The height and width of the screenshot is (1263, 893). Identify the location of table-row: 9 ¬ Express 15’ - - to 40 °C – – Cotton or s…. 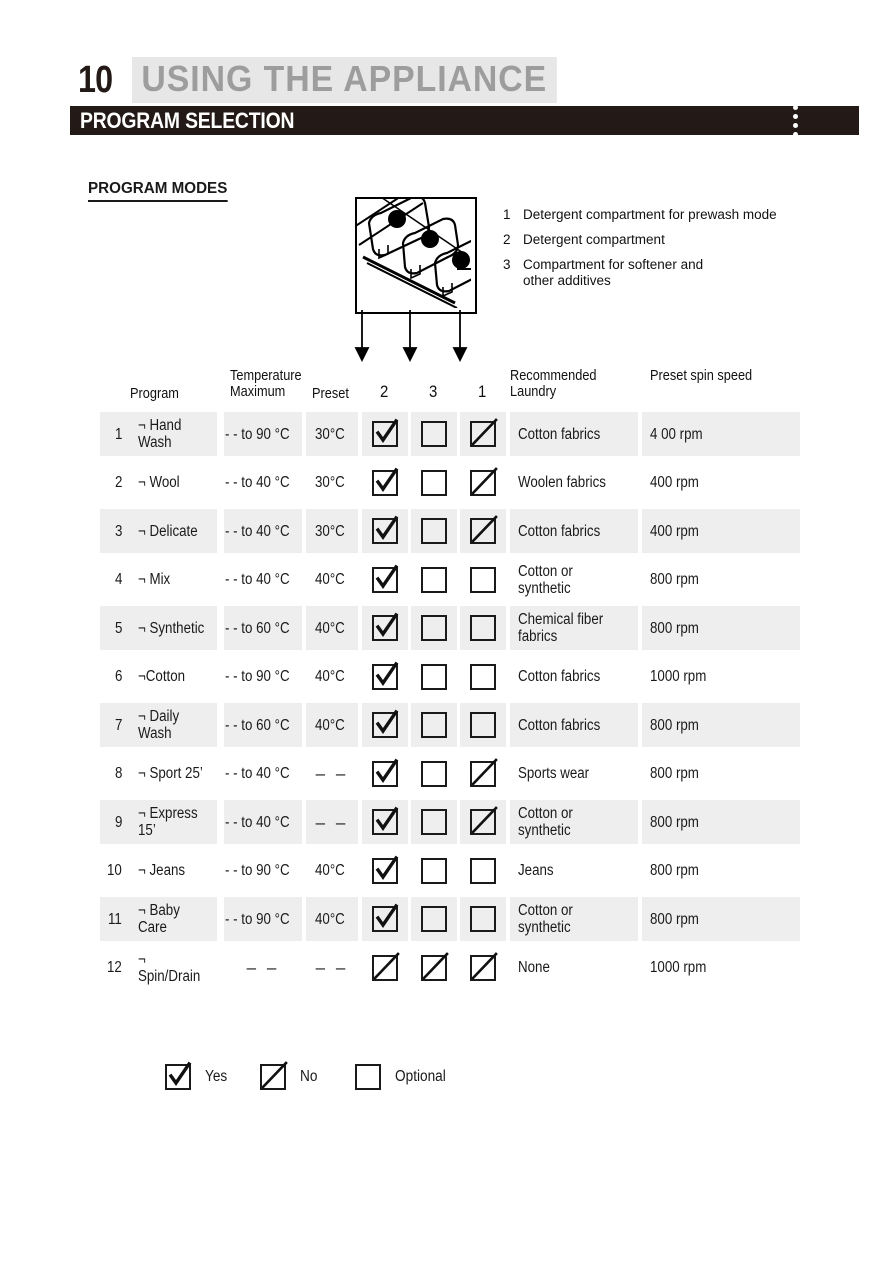
(470, 822).